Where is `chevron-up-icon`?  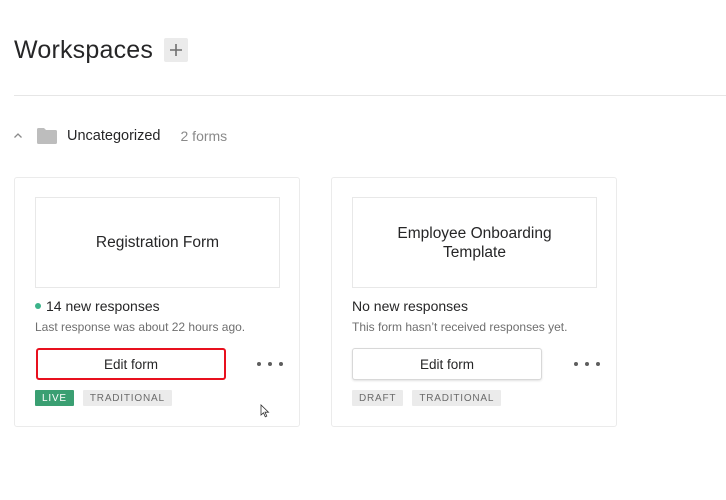
chevron-up-icon is located at coordinates (18, 135).